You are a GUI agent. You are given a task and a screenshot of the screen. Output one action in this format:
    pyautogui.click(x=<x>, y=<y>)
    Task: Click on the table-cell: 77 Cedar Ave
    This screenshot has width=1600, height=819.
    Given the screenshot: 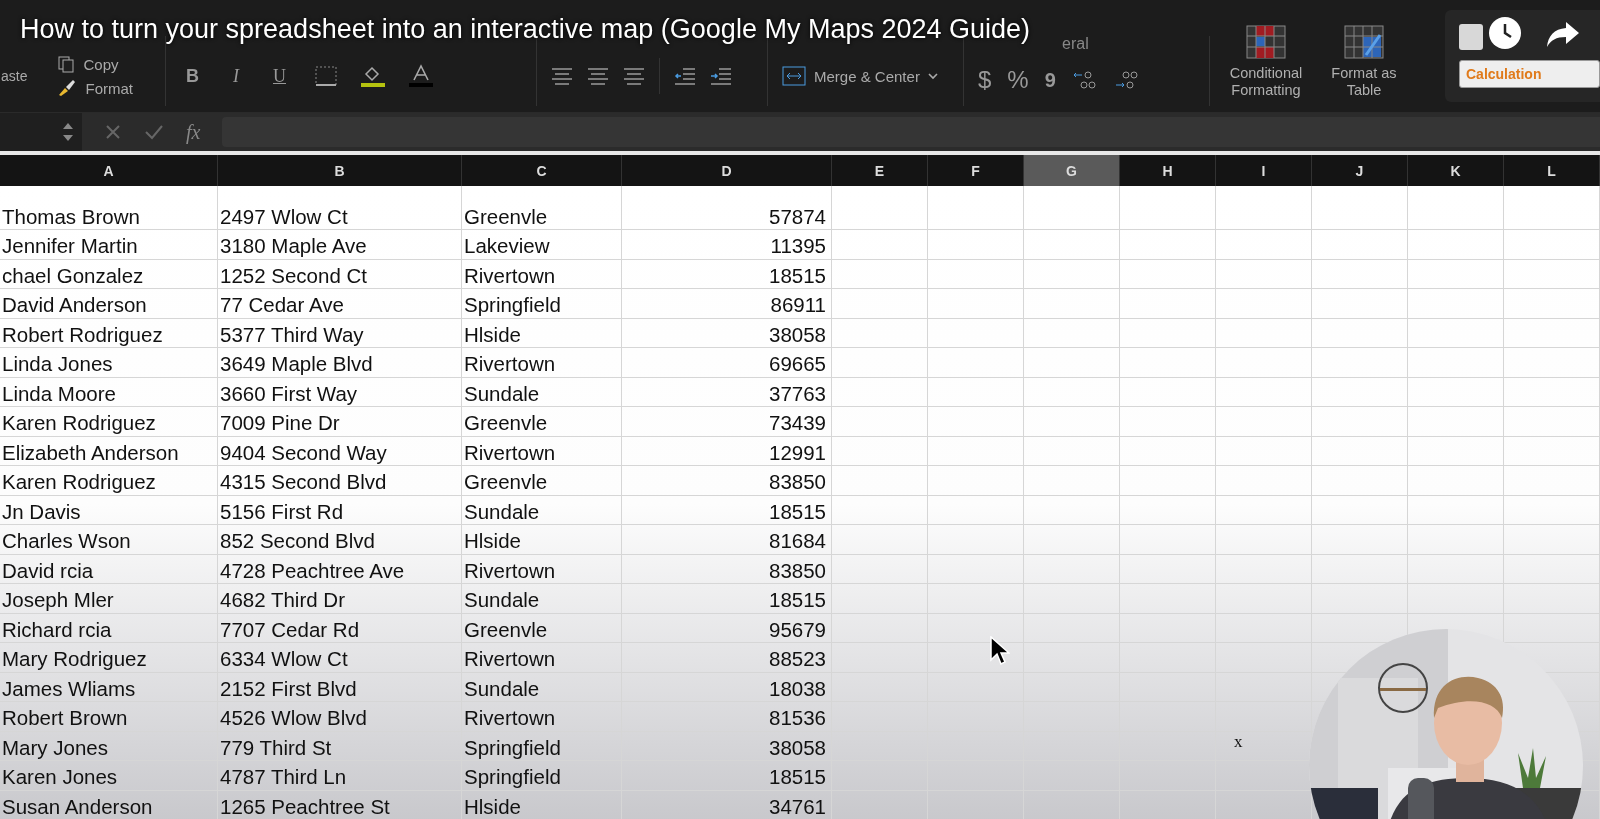 What is the action you would take?
    pyautogui.click(x=282, y=305)
    